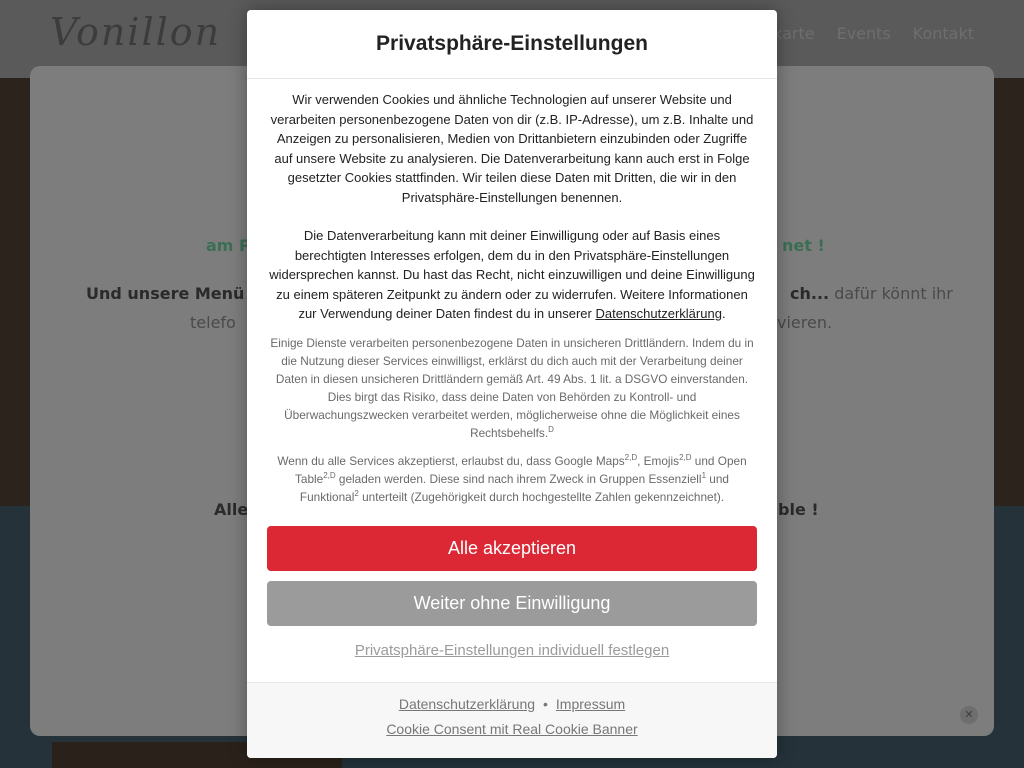 This screenshot has height=768, width=1024. What do you see at coordinates (658, 460) in the screenshot?
I see `services-text-b: , Emojis` at bounding box center [658, 460].